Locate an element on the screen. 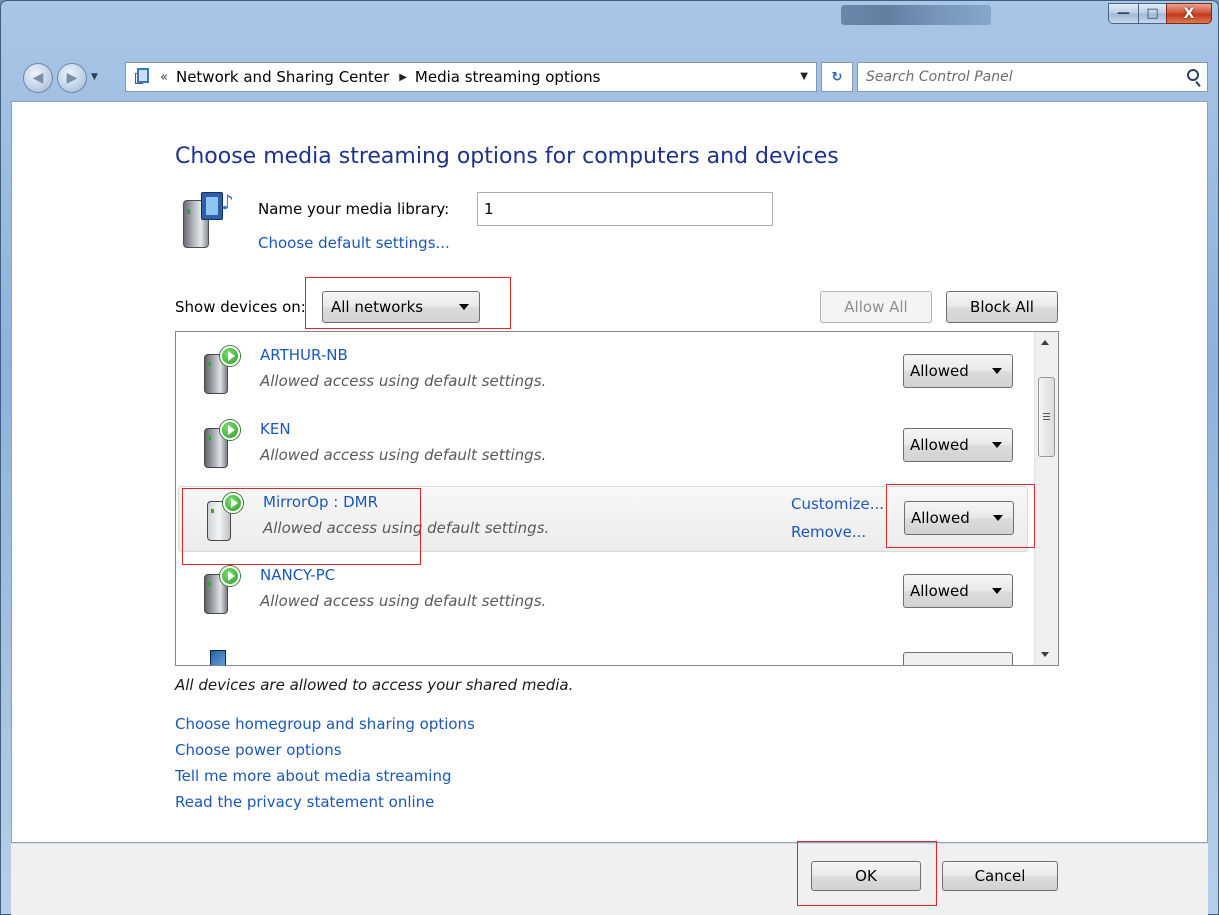 The width and height of the screenshot is (1219, 915). maximize-icon: □ is located at coordinates (1152, 13).